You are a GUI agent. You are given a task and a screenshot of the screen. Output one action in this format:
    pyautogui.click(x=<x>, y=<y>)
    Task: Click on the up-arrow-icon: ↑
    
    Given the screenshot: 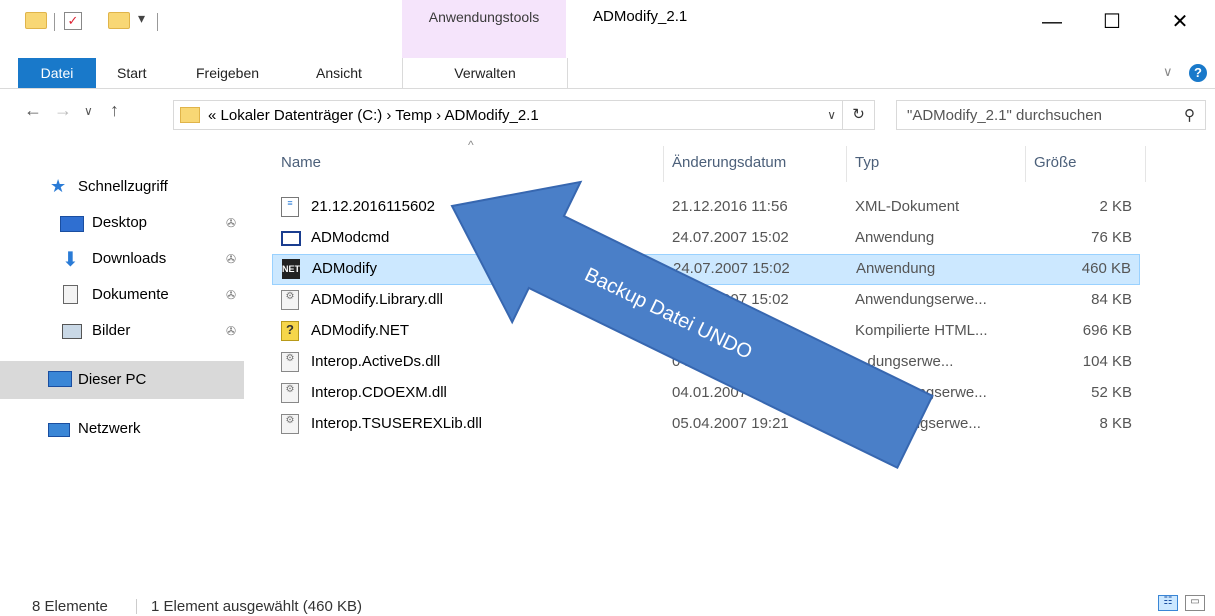 What is the action you would take?
    pyautogui.click(x=114, y=110)
    